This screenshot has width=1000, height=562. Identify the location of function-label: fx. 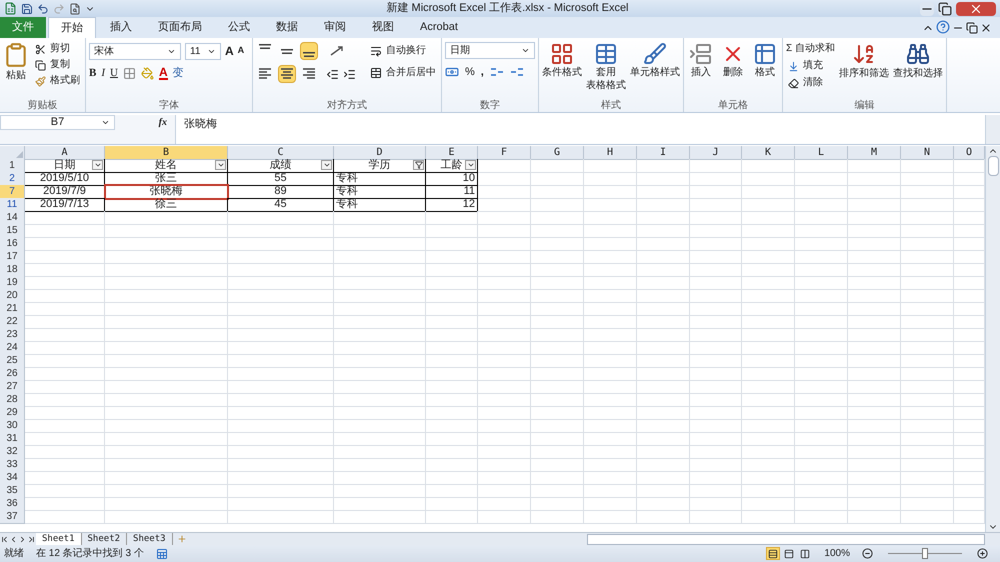
(145, 129).